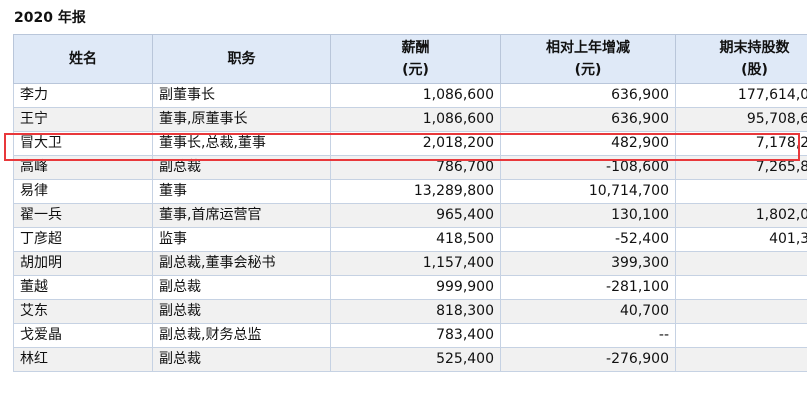 This screenshot has height=400, width=807. I want to click on cell-change: 482,900, so click(588, 143).